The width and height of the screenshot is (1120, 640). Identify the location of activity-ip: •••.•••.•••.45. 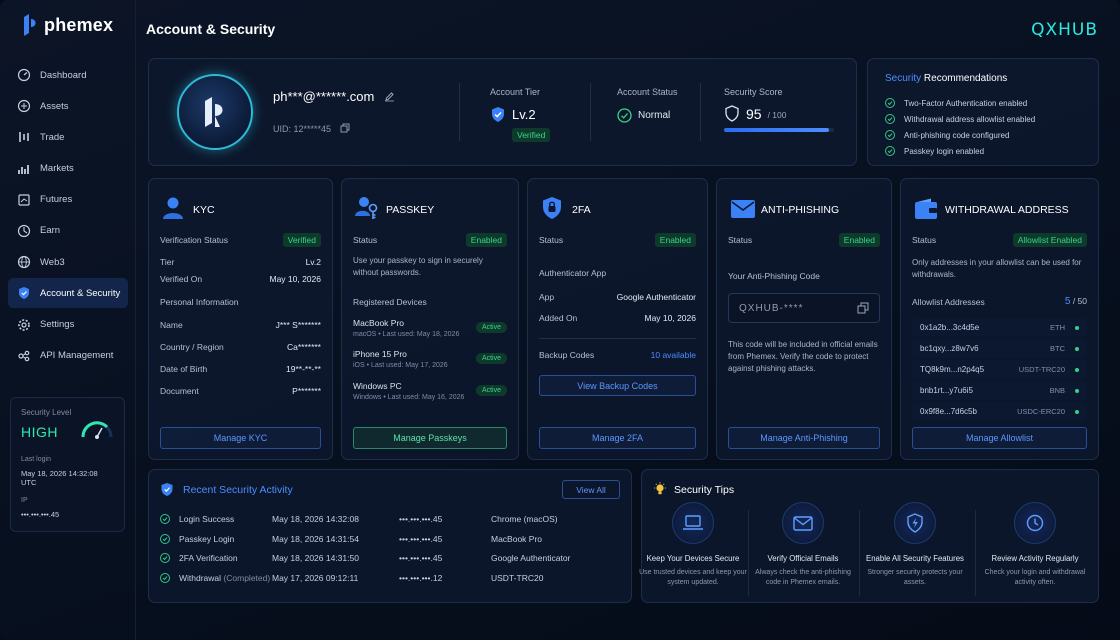
(421, 519).